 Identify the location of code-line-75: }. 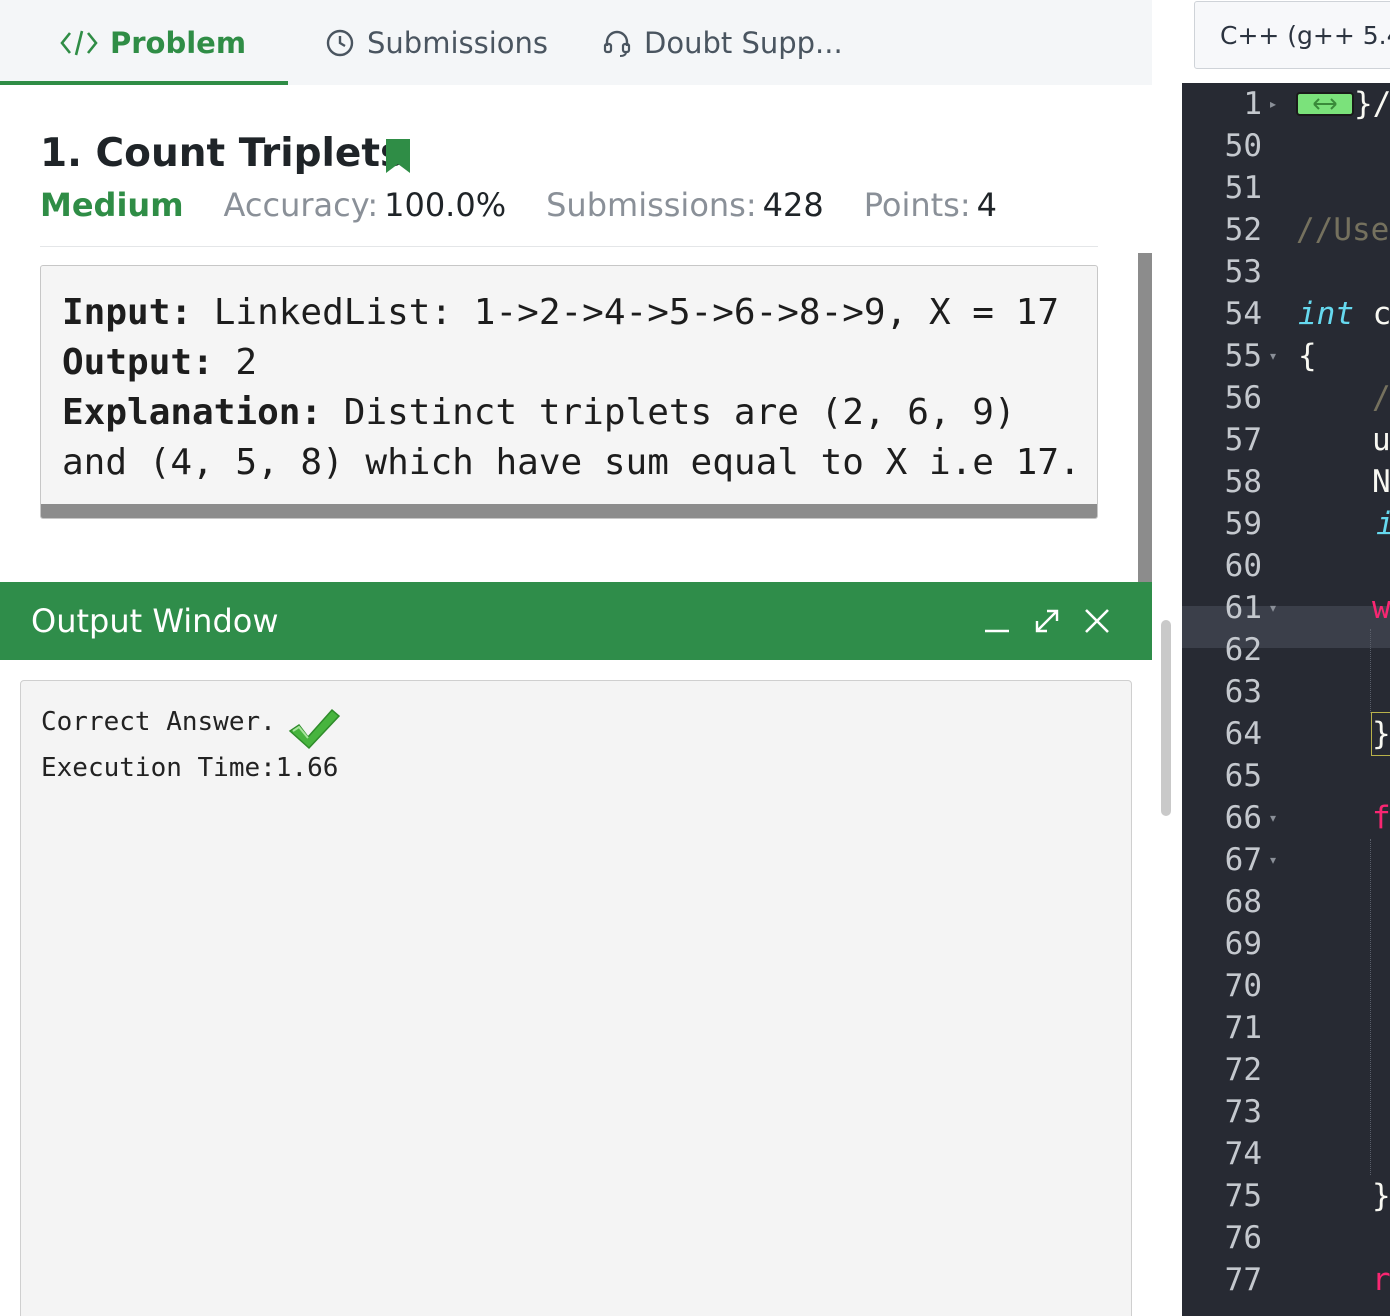
(1381, 1196).